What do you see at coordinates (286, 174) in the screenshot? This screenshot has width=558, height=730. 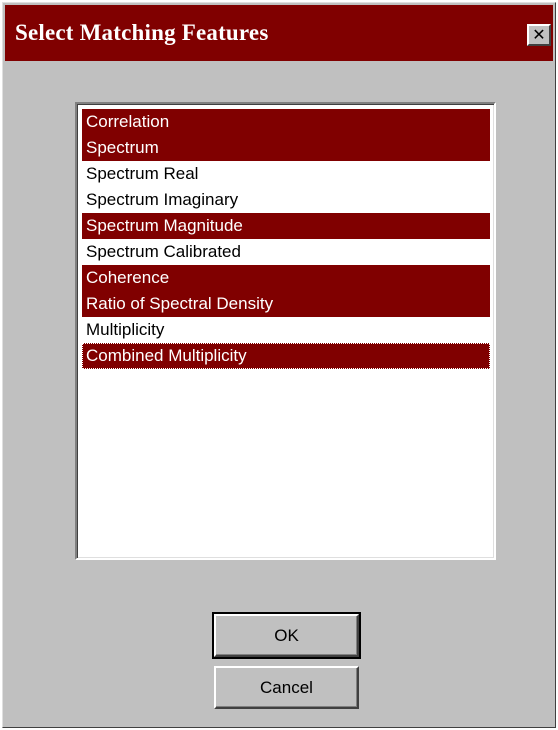 I see `list-item-spectrum-real: Spectrum Real` at bounding box center [286, 174].